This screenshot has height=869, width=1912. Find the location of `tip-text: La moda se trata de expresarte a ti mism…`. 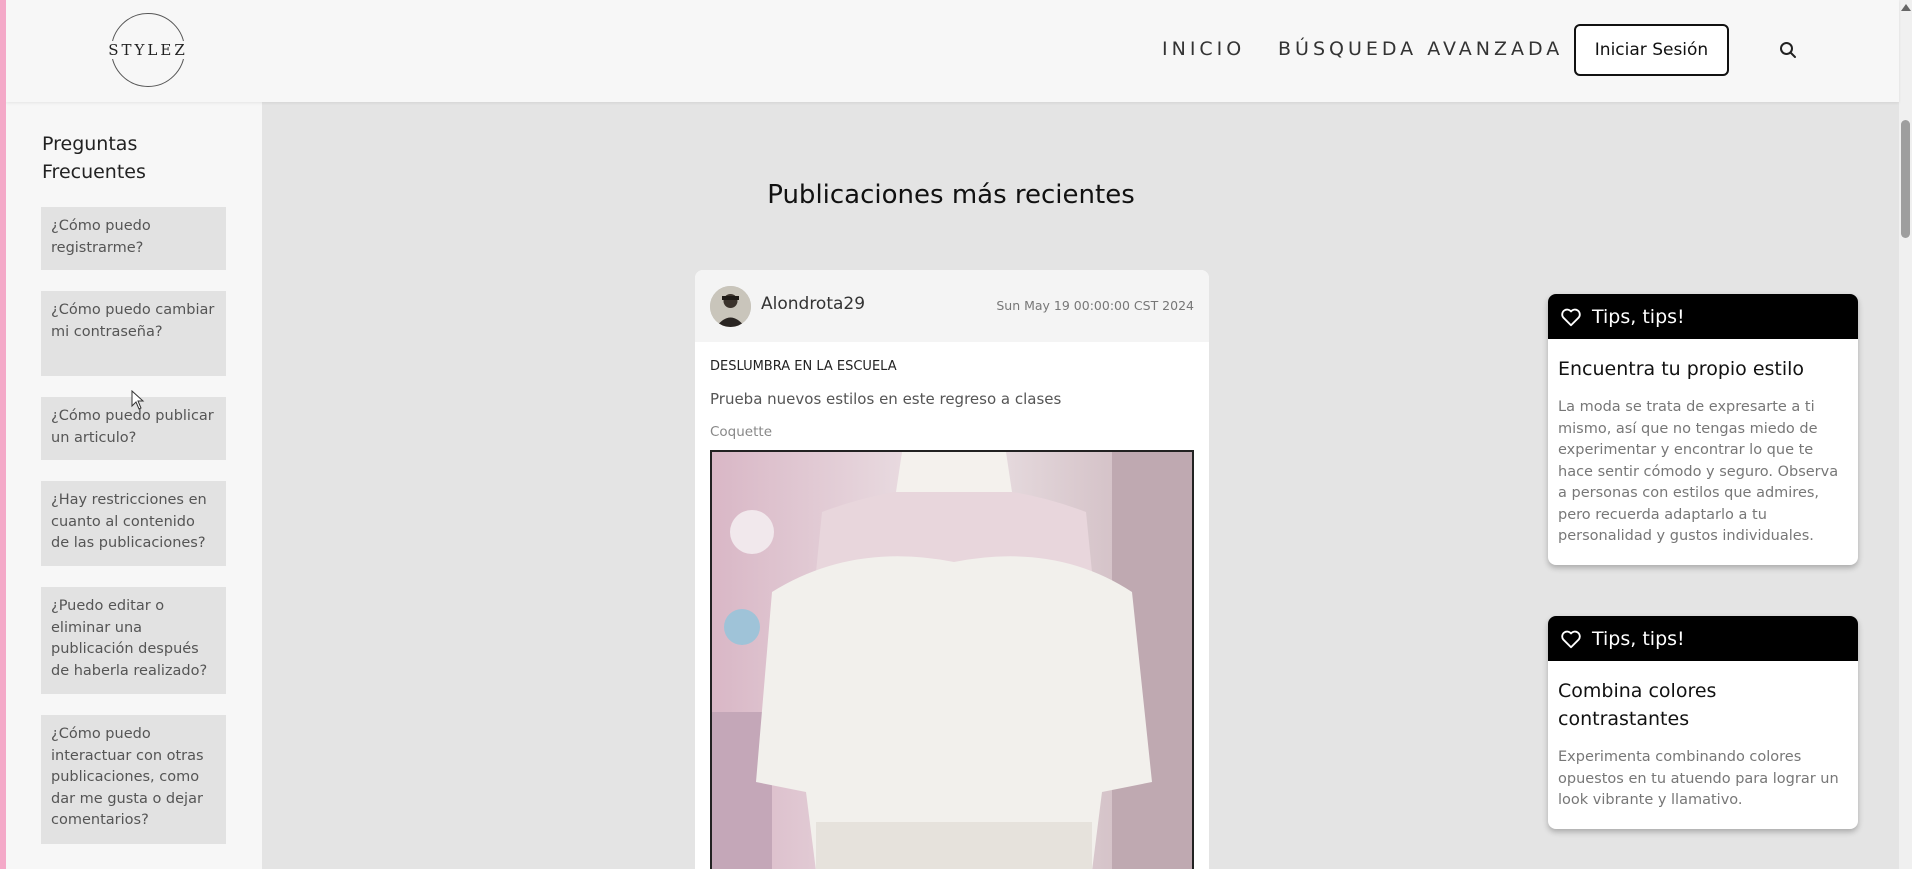

tip-text: La moda se trata de expresarte a ti mism… is located at coordinates (1698, 471).